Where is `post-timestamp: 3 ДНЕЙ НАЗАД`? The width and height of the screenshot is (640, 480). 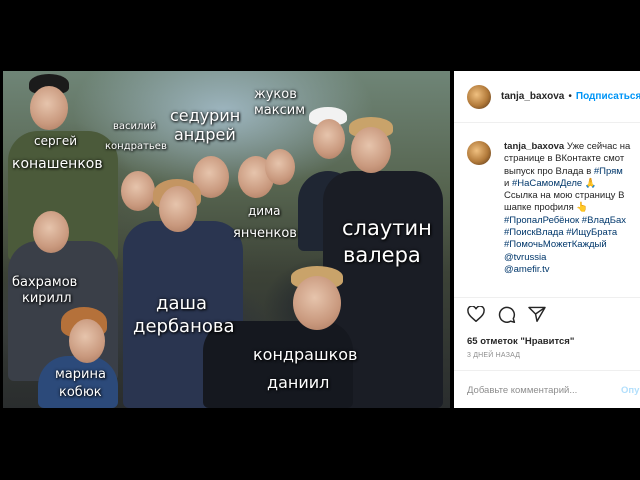
post-timestamp: 3 ДНЕЙ НАЗАД is located at coordinates (493, 355).